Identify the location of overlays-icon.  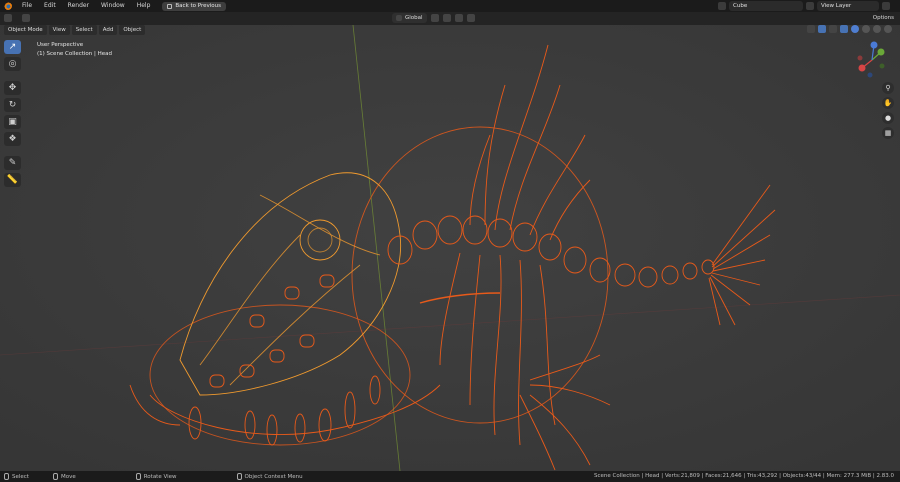
(833, 29).